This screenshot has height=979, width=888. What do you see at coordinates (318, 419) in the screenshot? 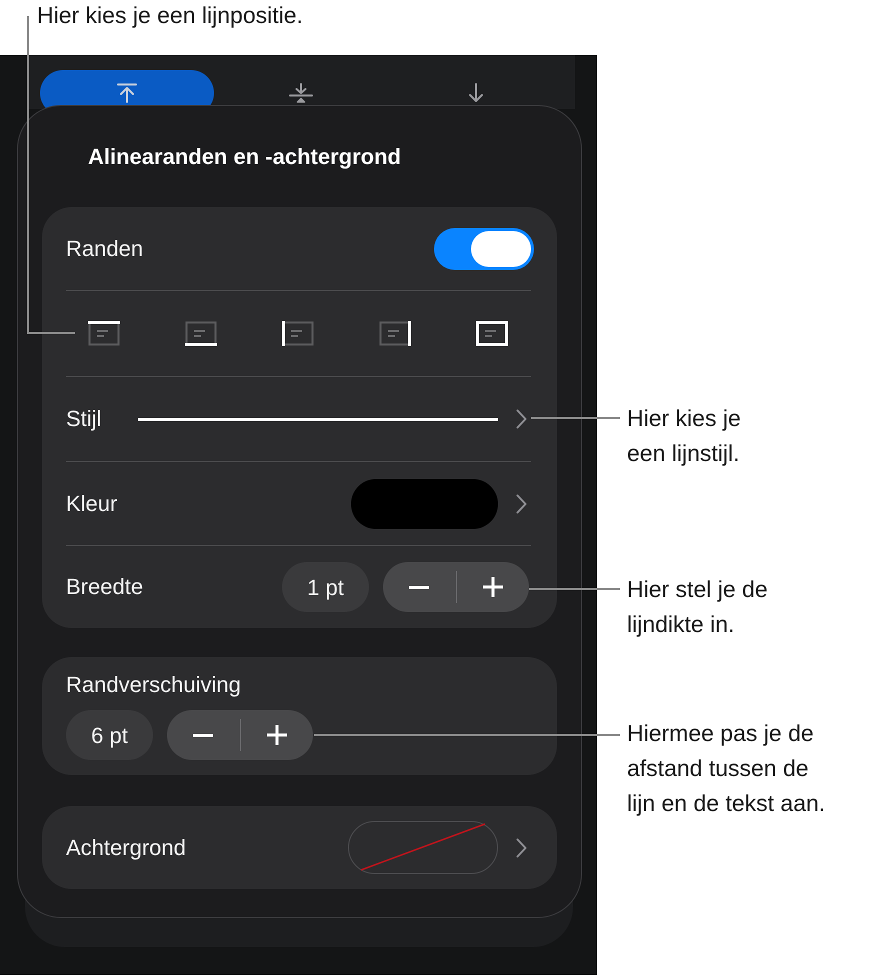
I see `solid-line-icon` at bounding box center [318, 419].